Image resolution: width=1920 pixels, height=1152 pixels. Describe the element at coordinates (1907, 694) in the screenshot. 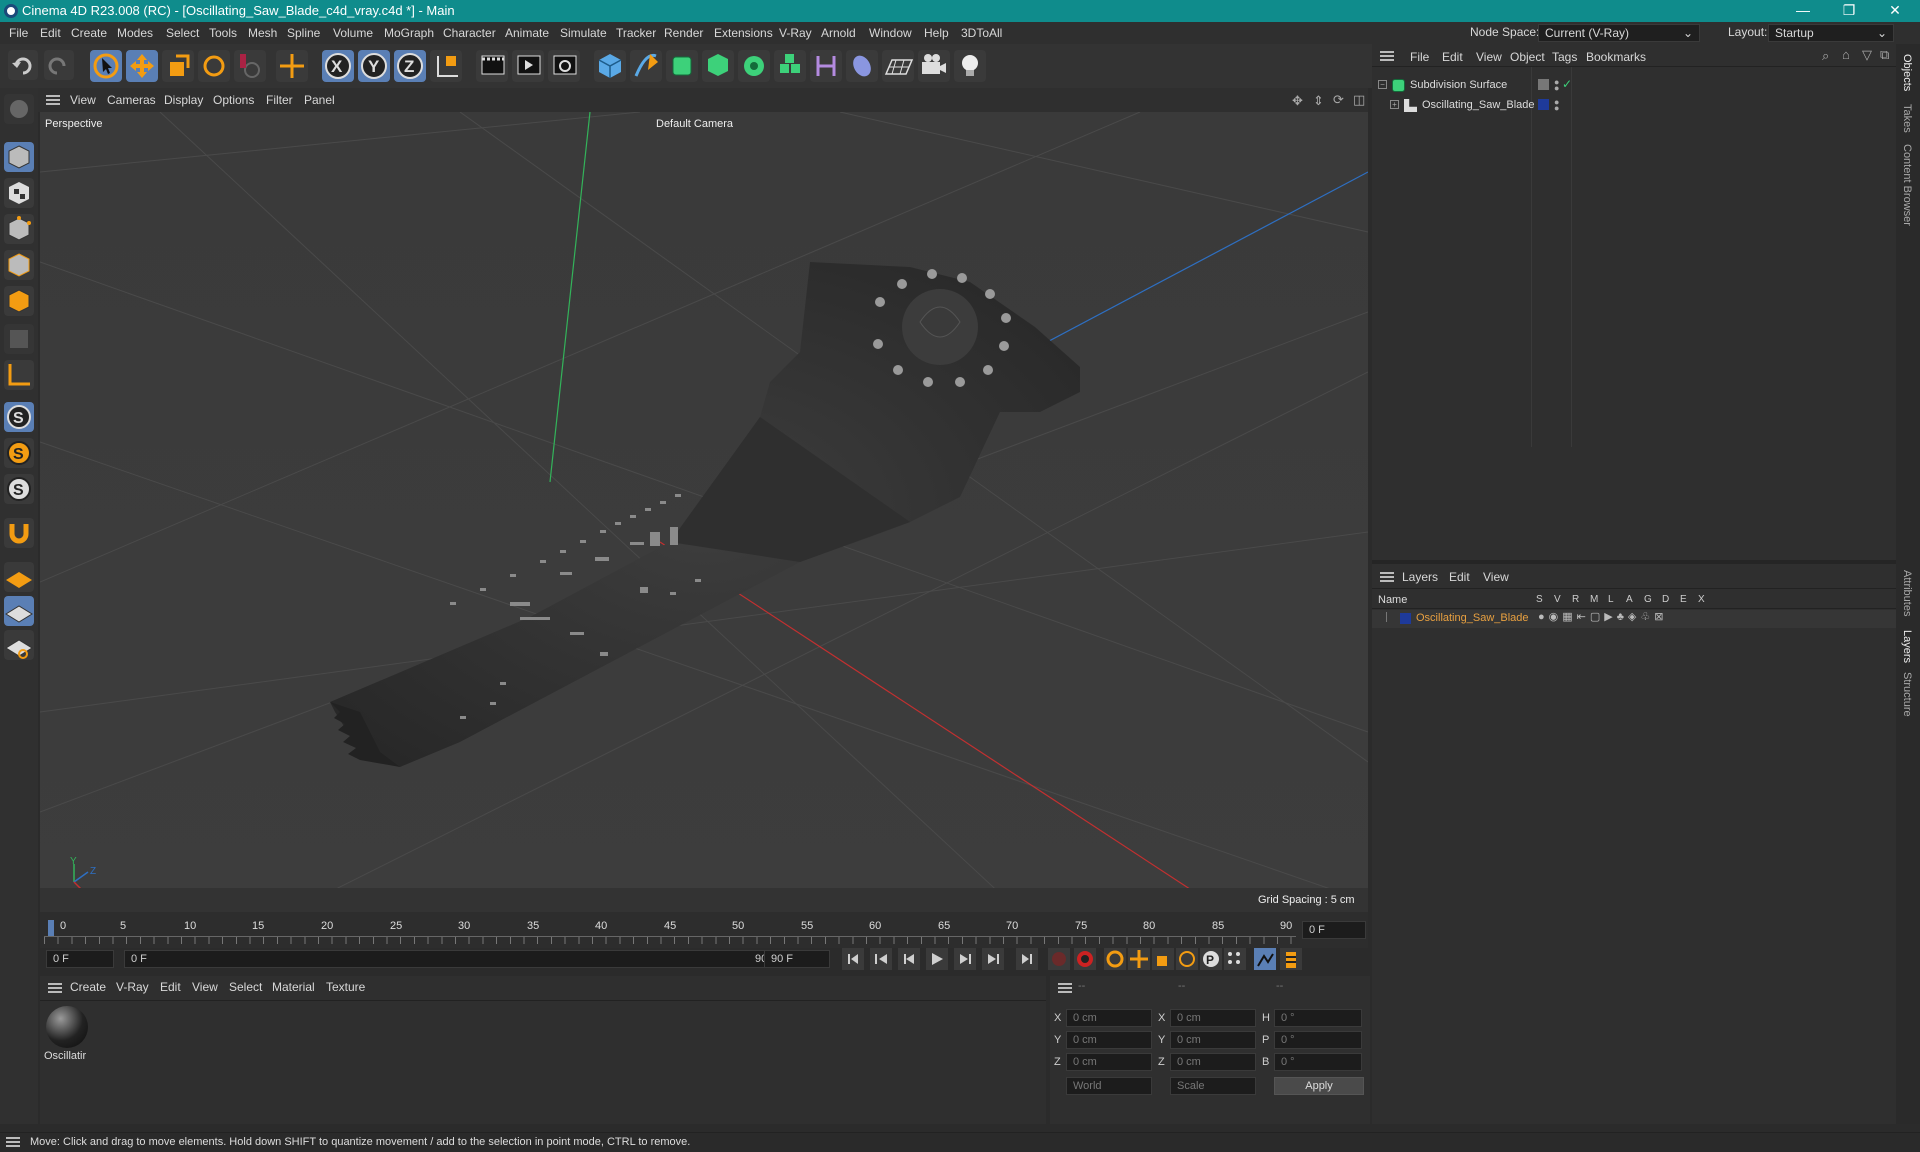

I see `tab-structure: Structure` at that location.